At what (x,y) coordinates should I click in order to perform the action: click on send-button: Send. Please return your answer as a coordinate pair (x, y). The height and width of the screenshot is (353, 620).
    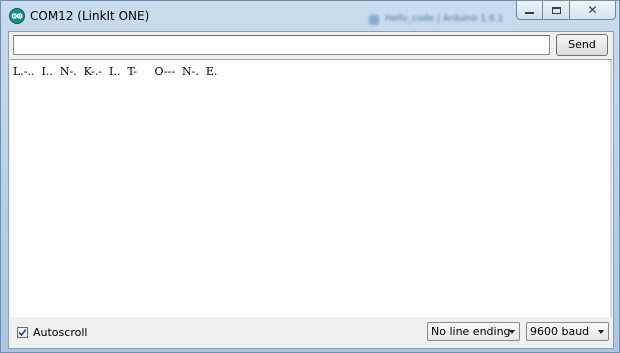
    Looking at the image, I should click on (582, 45).